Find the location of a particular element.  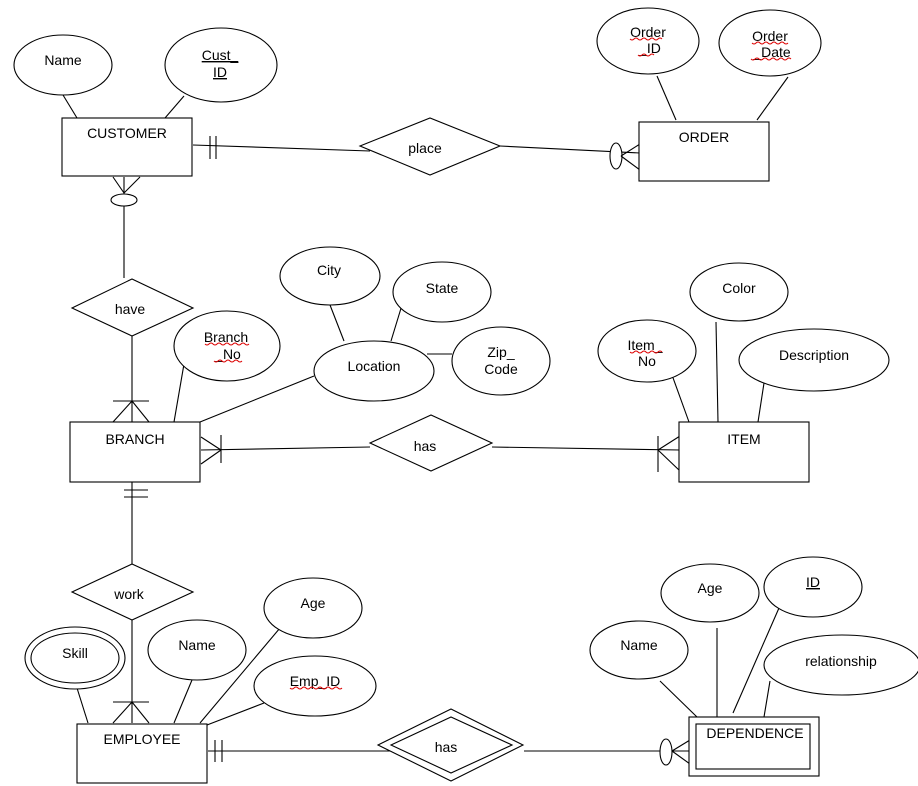

attribute-dependence-id-key: ID is located at coordinates (813, 587).